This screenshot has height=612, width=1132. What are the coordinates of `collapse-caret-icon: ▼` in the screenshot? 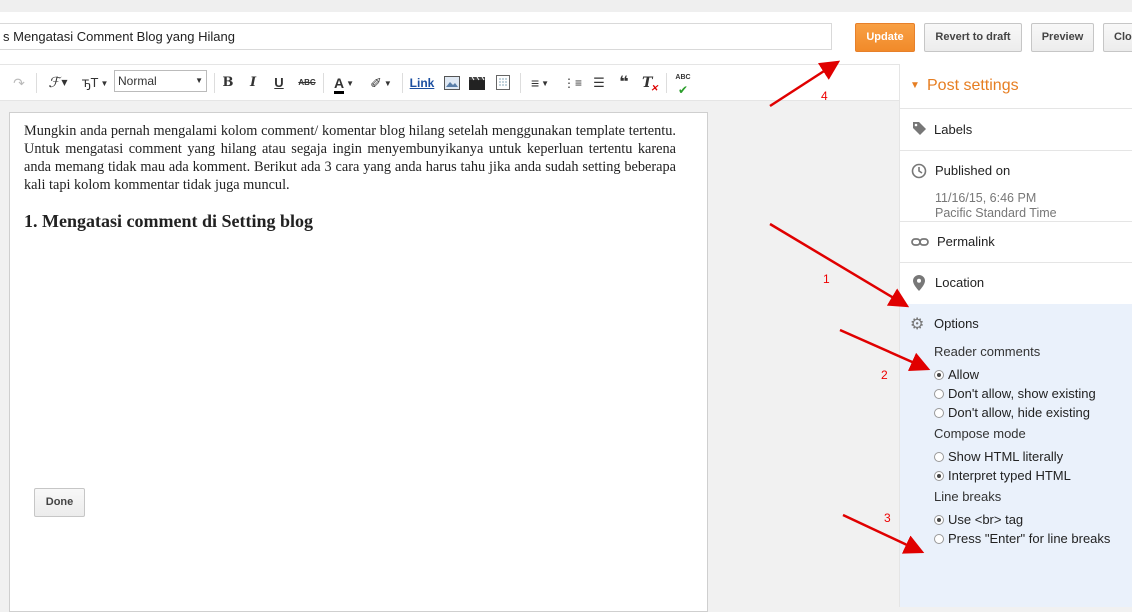 It's located at (915, 85).